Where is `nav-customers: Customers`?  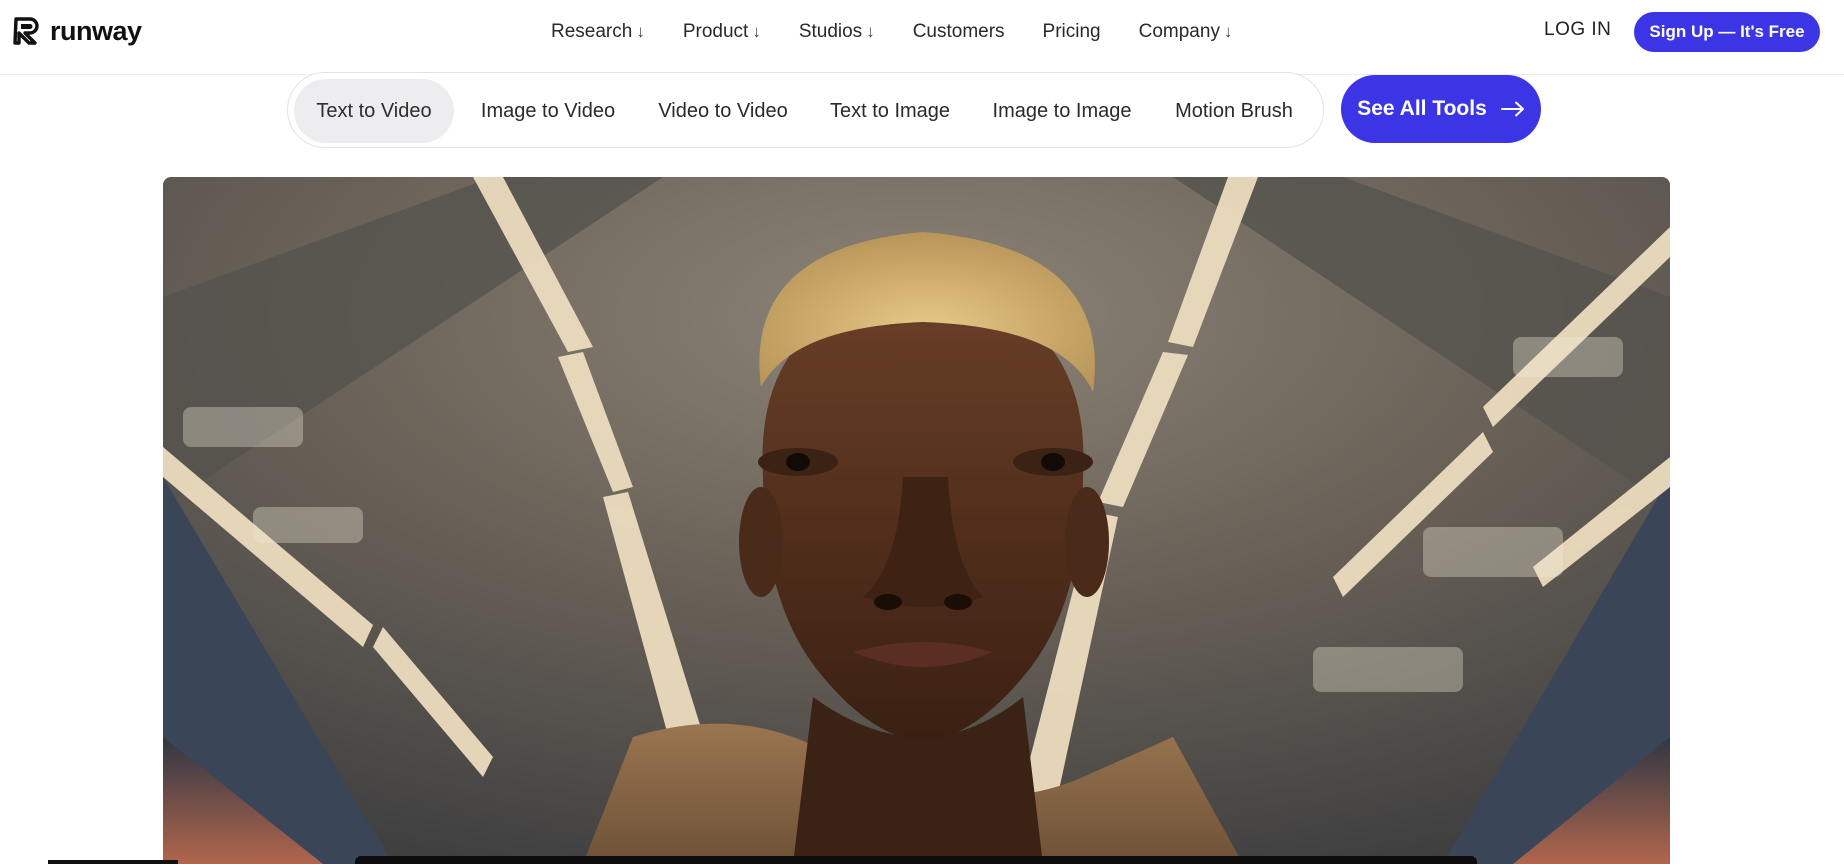 nav-customers: Customers is located at coordinates (959, 32).